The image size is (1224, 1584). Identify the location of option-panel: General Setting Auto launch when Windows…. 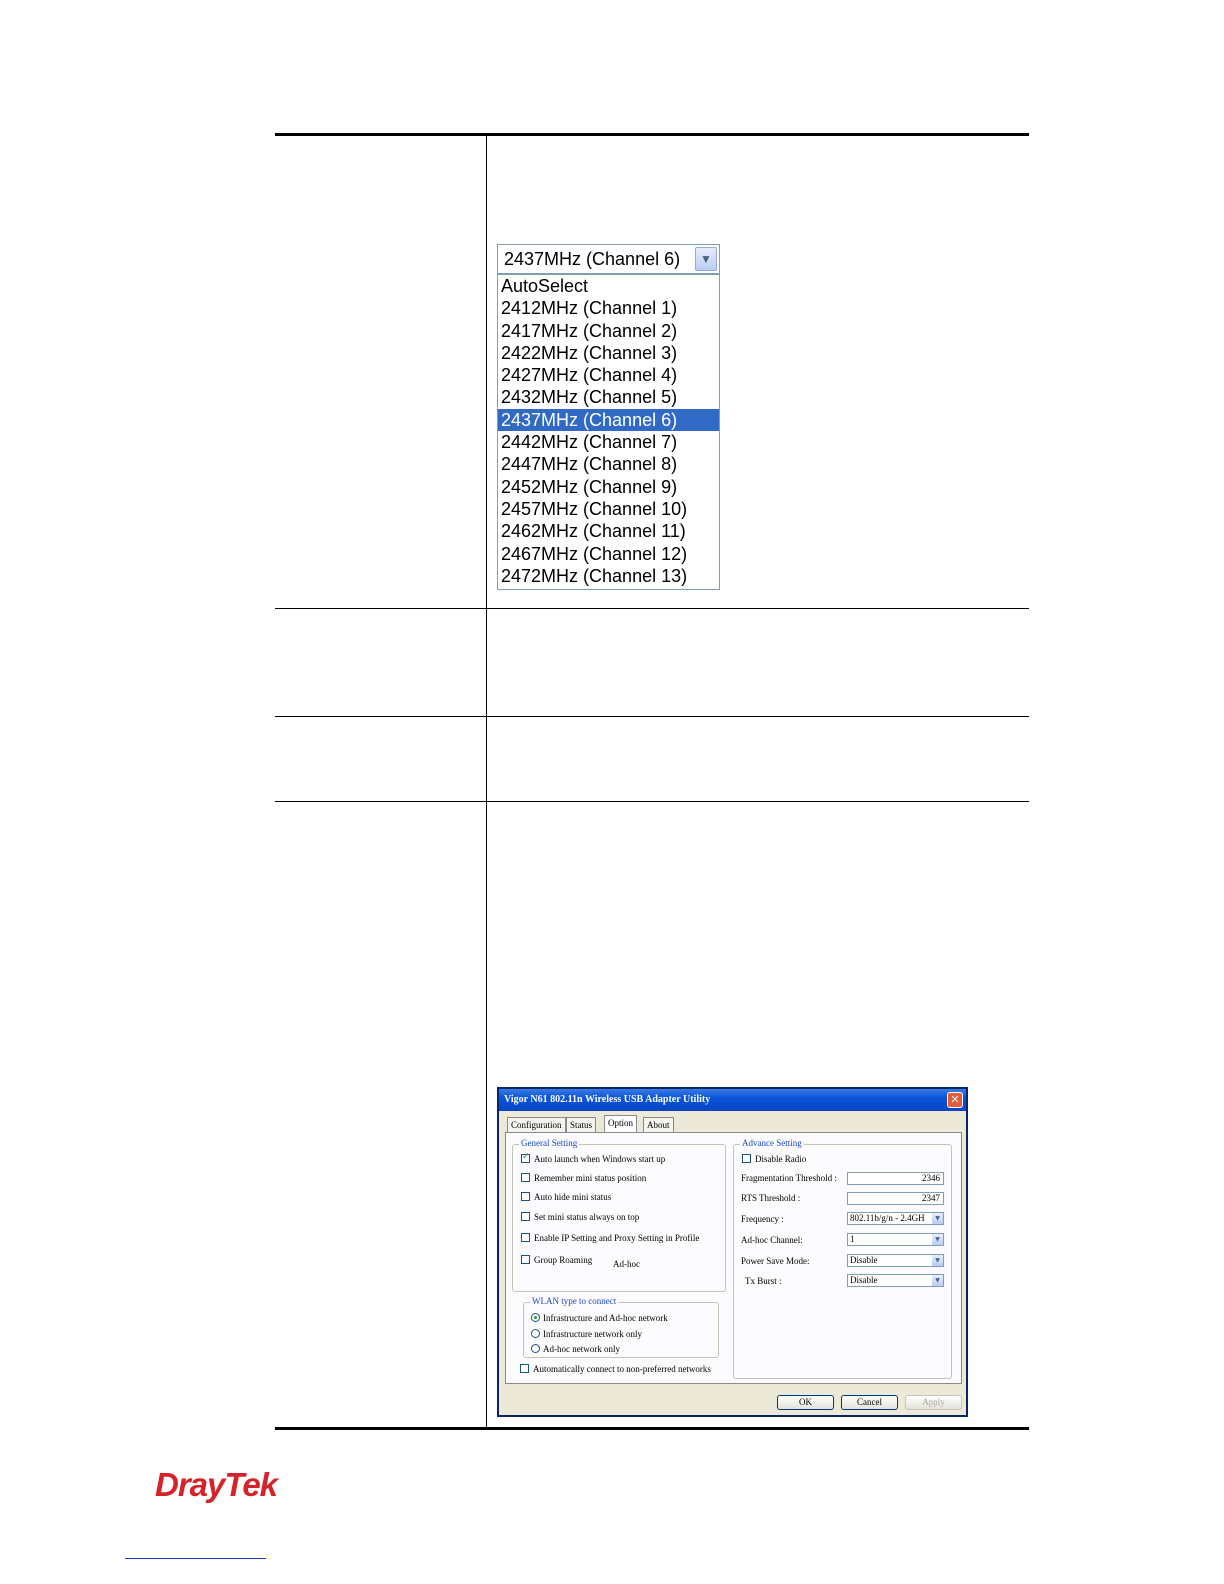
(733, 1258).